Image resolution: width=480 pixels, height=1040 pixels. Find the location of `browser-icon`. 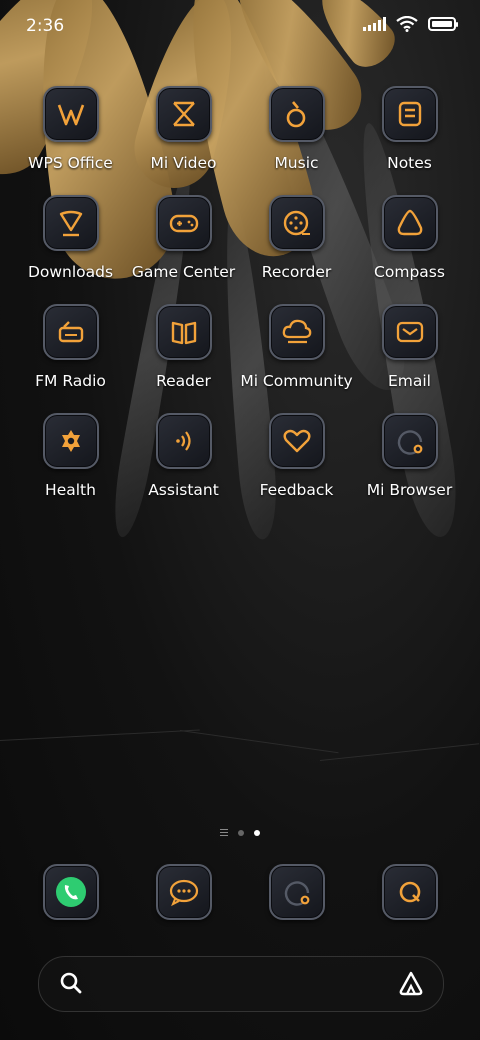

browser-icon is located at coordinates (296, 892).